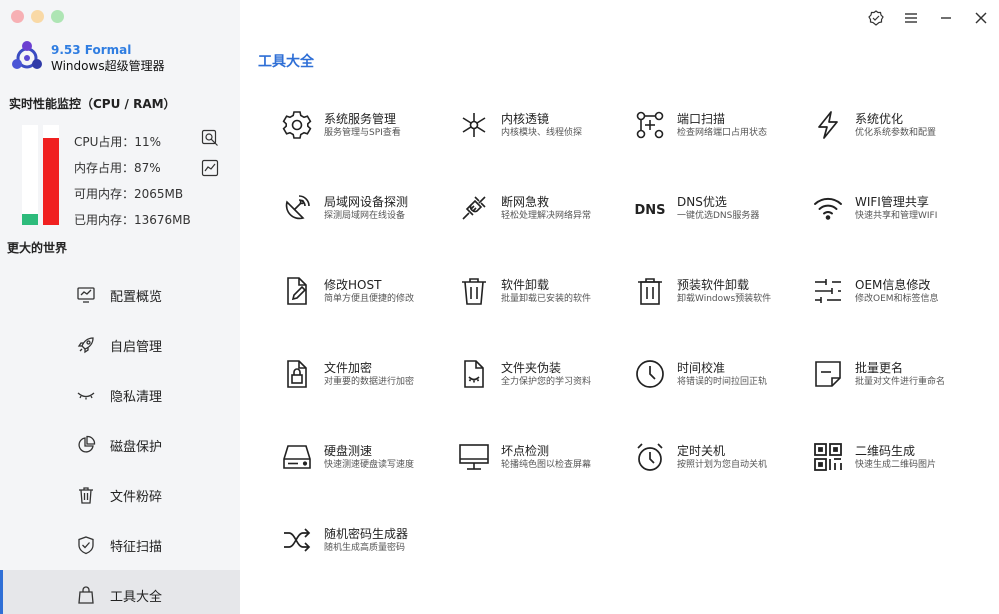  I want to click on trash-box-icon, so click(650, 291).